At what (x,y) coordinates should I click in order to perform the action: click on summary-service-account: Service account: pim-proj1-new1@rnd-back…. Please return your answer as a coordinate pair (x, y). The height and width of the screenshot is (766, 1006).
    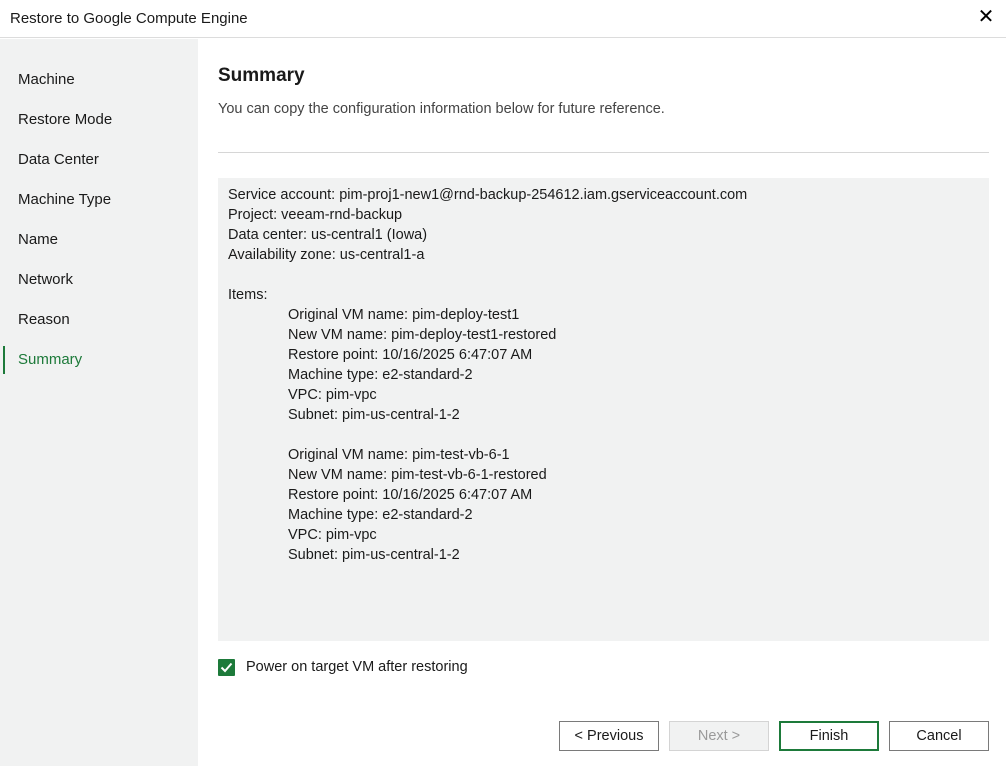
    Looking at the image, I should click on (488, 195).